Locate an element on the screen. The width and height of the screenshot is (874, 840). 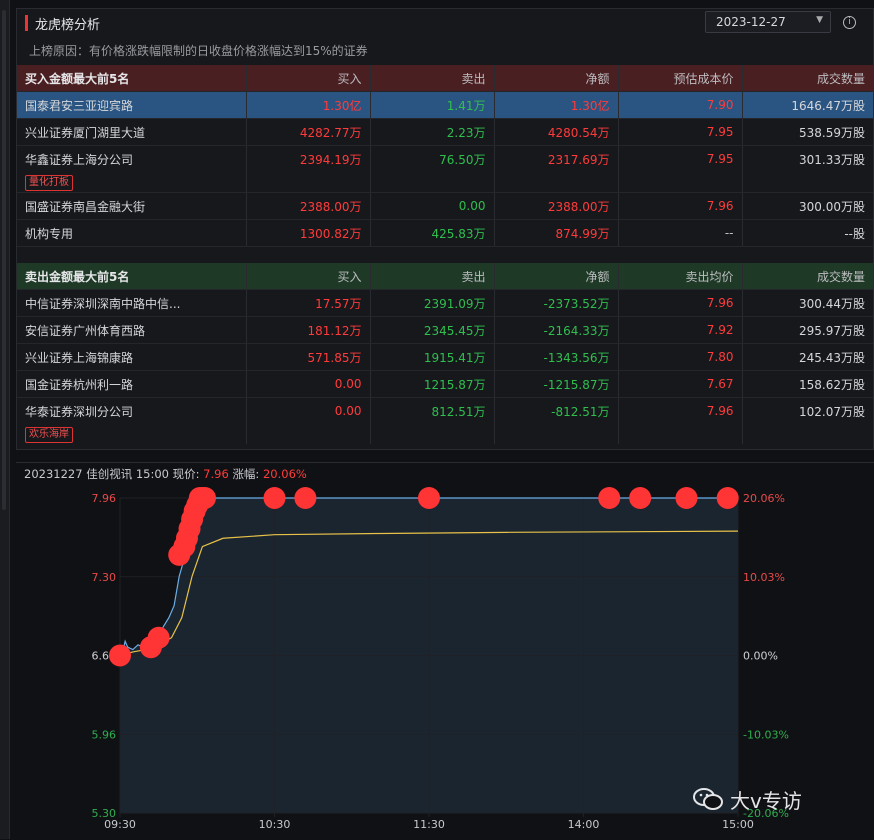
y-right-tick-label: 10.03% is located at coordinates (764, 577).